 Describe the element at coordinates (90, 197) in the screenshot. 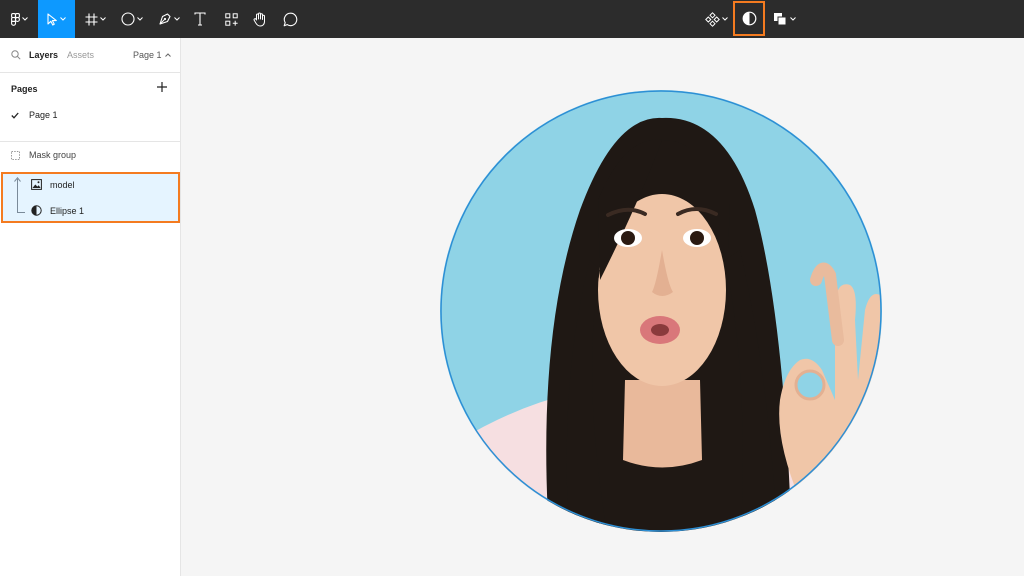

I see `masked-layers-selection: model Ellipse 1` at that location.